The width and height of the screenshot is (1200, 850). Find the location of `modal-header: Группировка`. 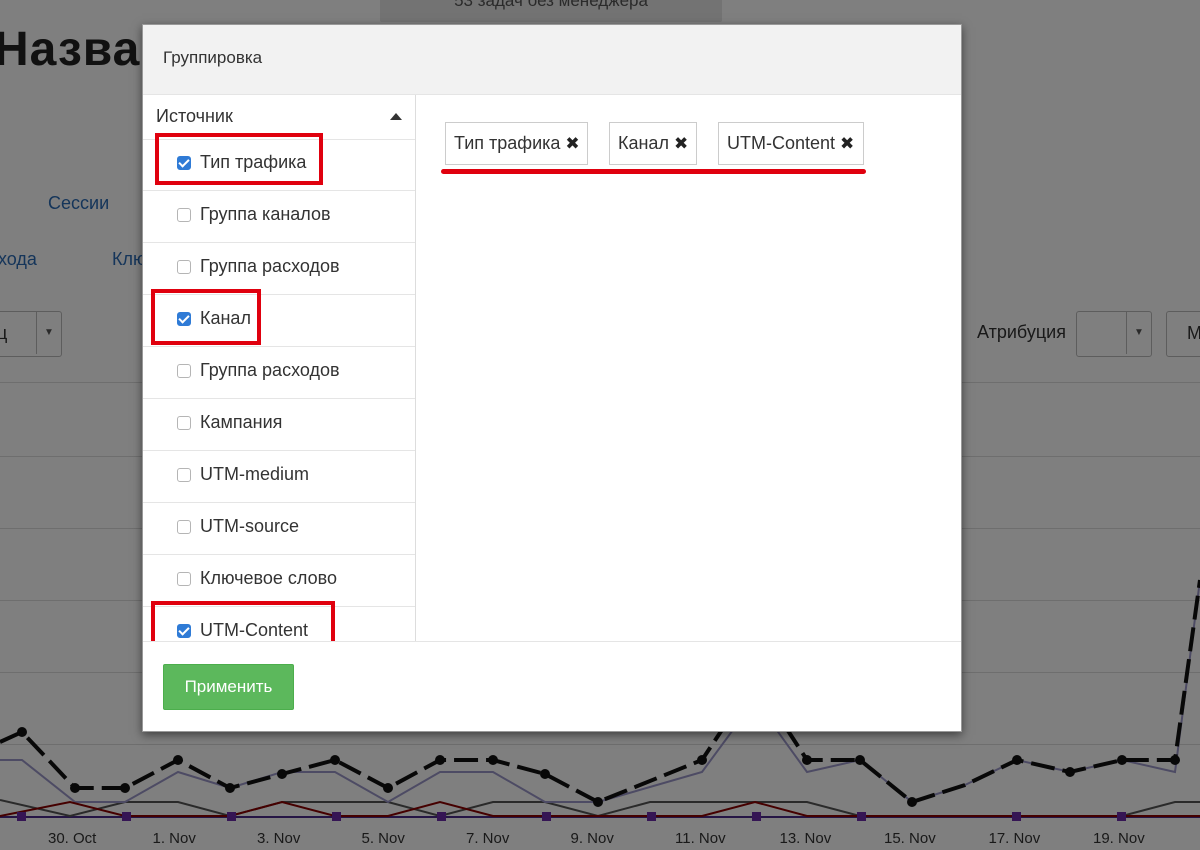

modal-header: Группировка is located at coordinates (552, 60).